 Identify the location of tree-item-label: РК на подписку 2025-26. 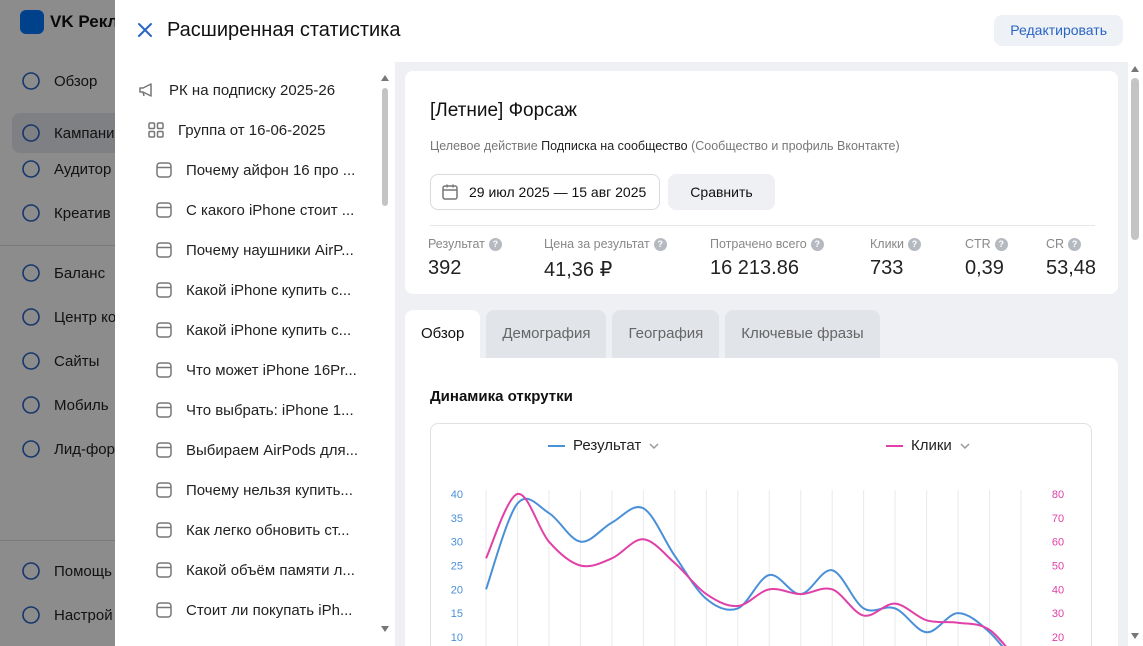
(252, 90).